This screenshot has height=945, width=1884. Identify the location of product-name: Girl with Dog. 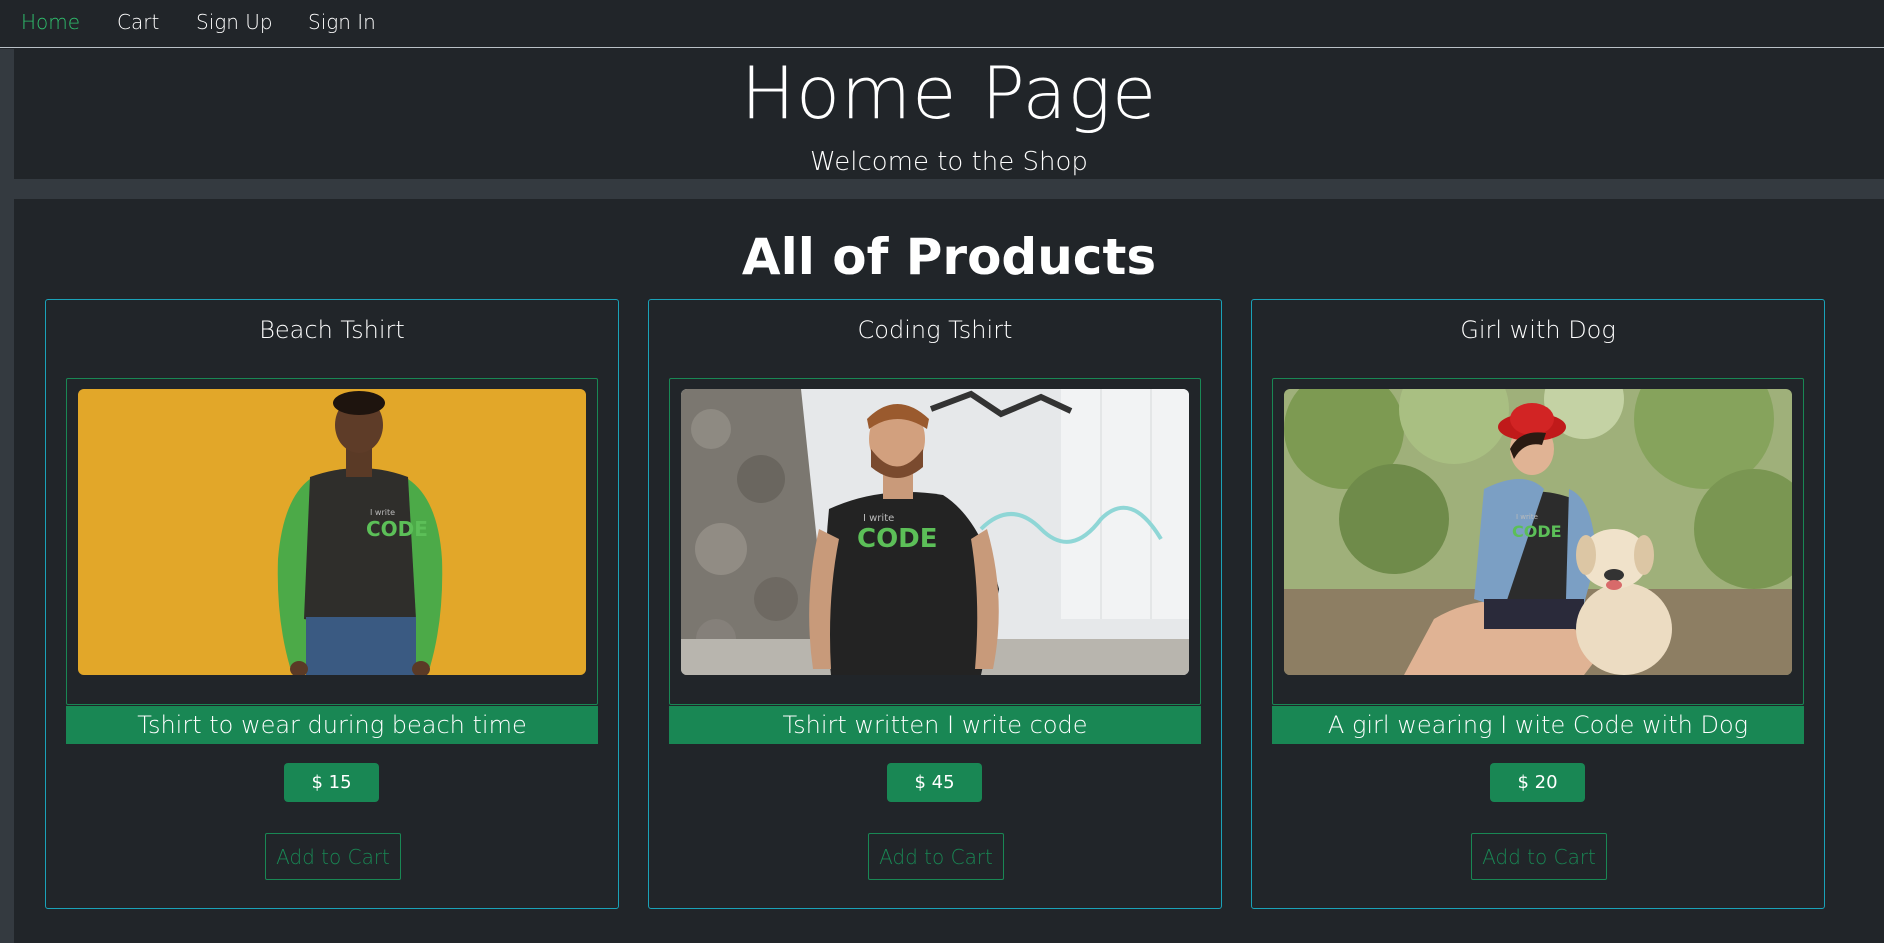
(1538, 330).